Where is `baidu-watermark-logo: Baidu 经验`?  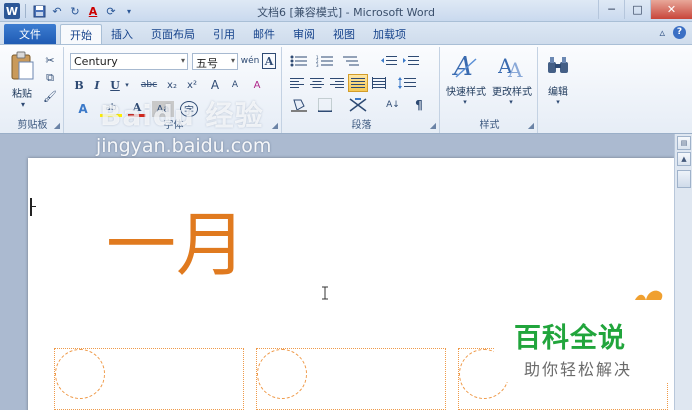 baidu-watermark-logo: Baidu 经验 is located at coordinates (182, 115).